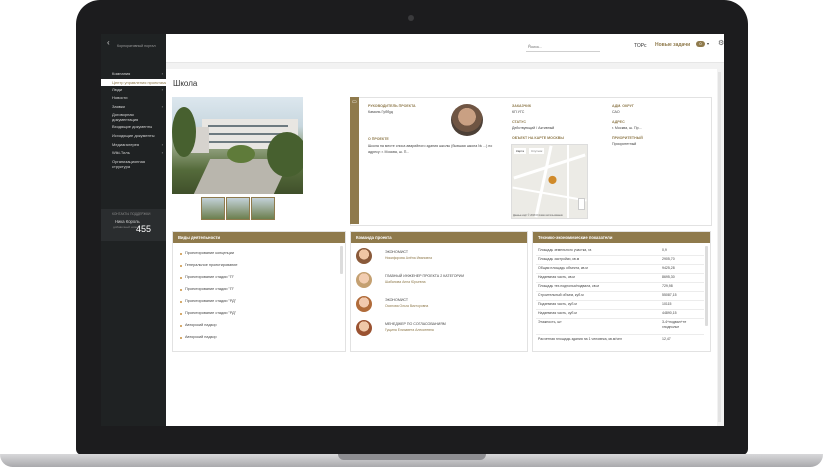 The width and height of the screenshot is (823, 474). What do you see at coordinates (108, 42) in the screenshot?
I see `back-arrow-icon: ‹` at bounding box center [108, 42].